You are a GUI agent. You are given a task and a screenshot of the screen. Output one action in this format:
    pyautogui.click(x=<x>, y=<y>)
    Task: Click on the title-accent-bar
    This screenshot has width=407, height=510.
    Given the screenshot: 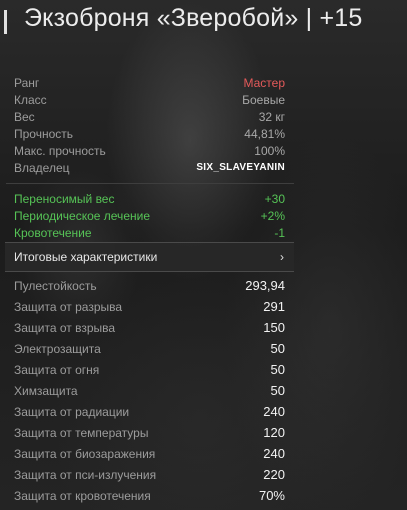 What is the action you would take?
    pyautogui.click(x=5, y=22)
    